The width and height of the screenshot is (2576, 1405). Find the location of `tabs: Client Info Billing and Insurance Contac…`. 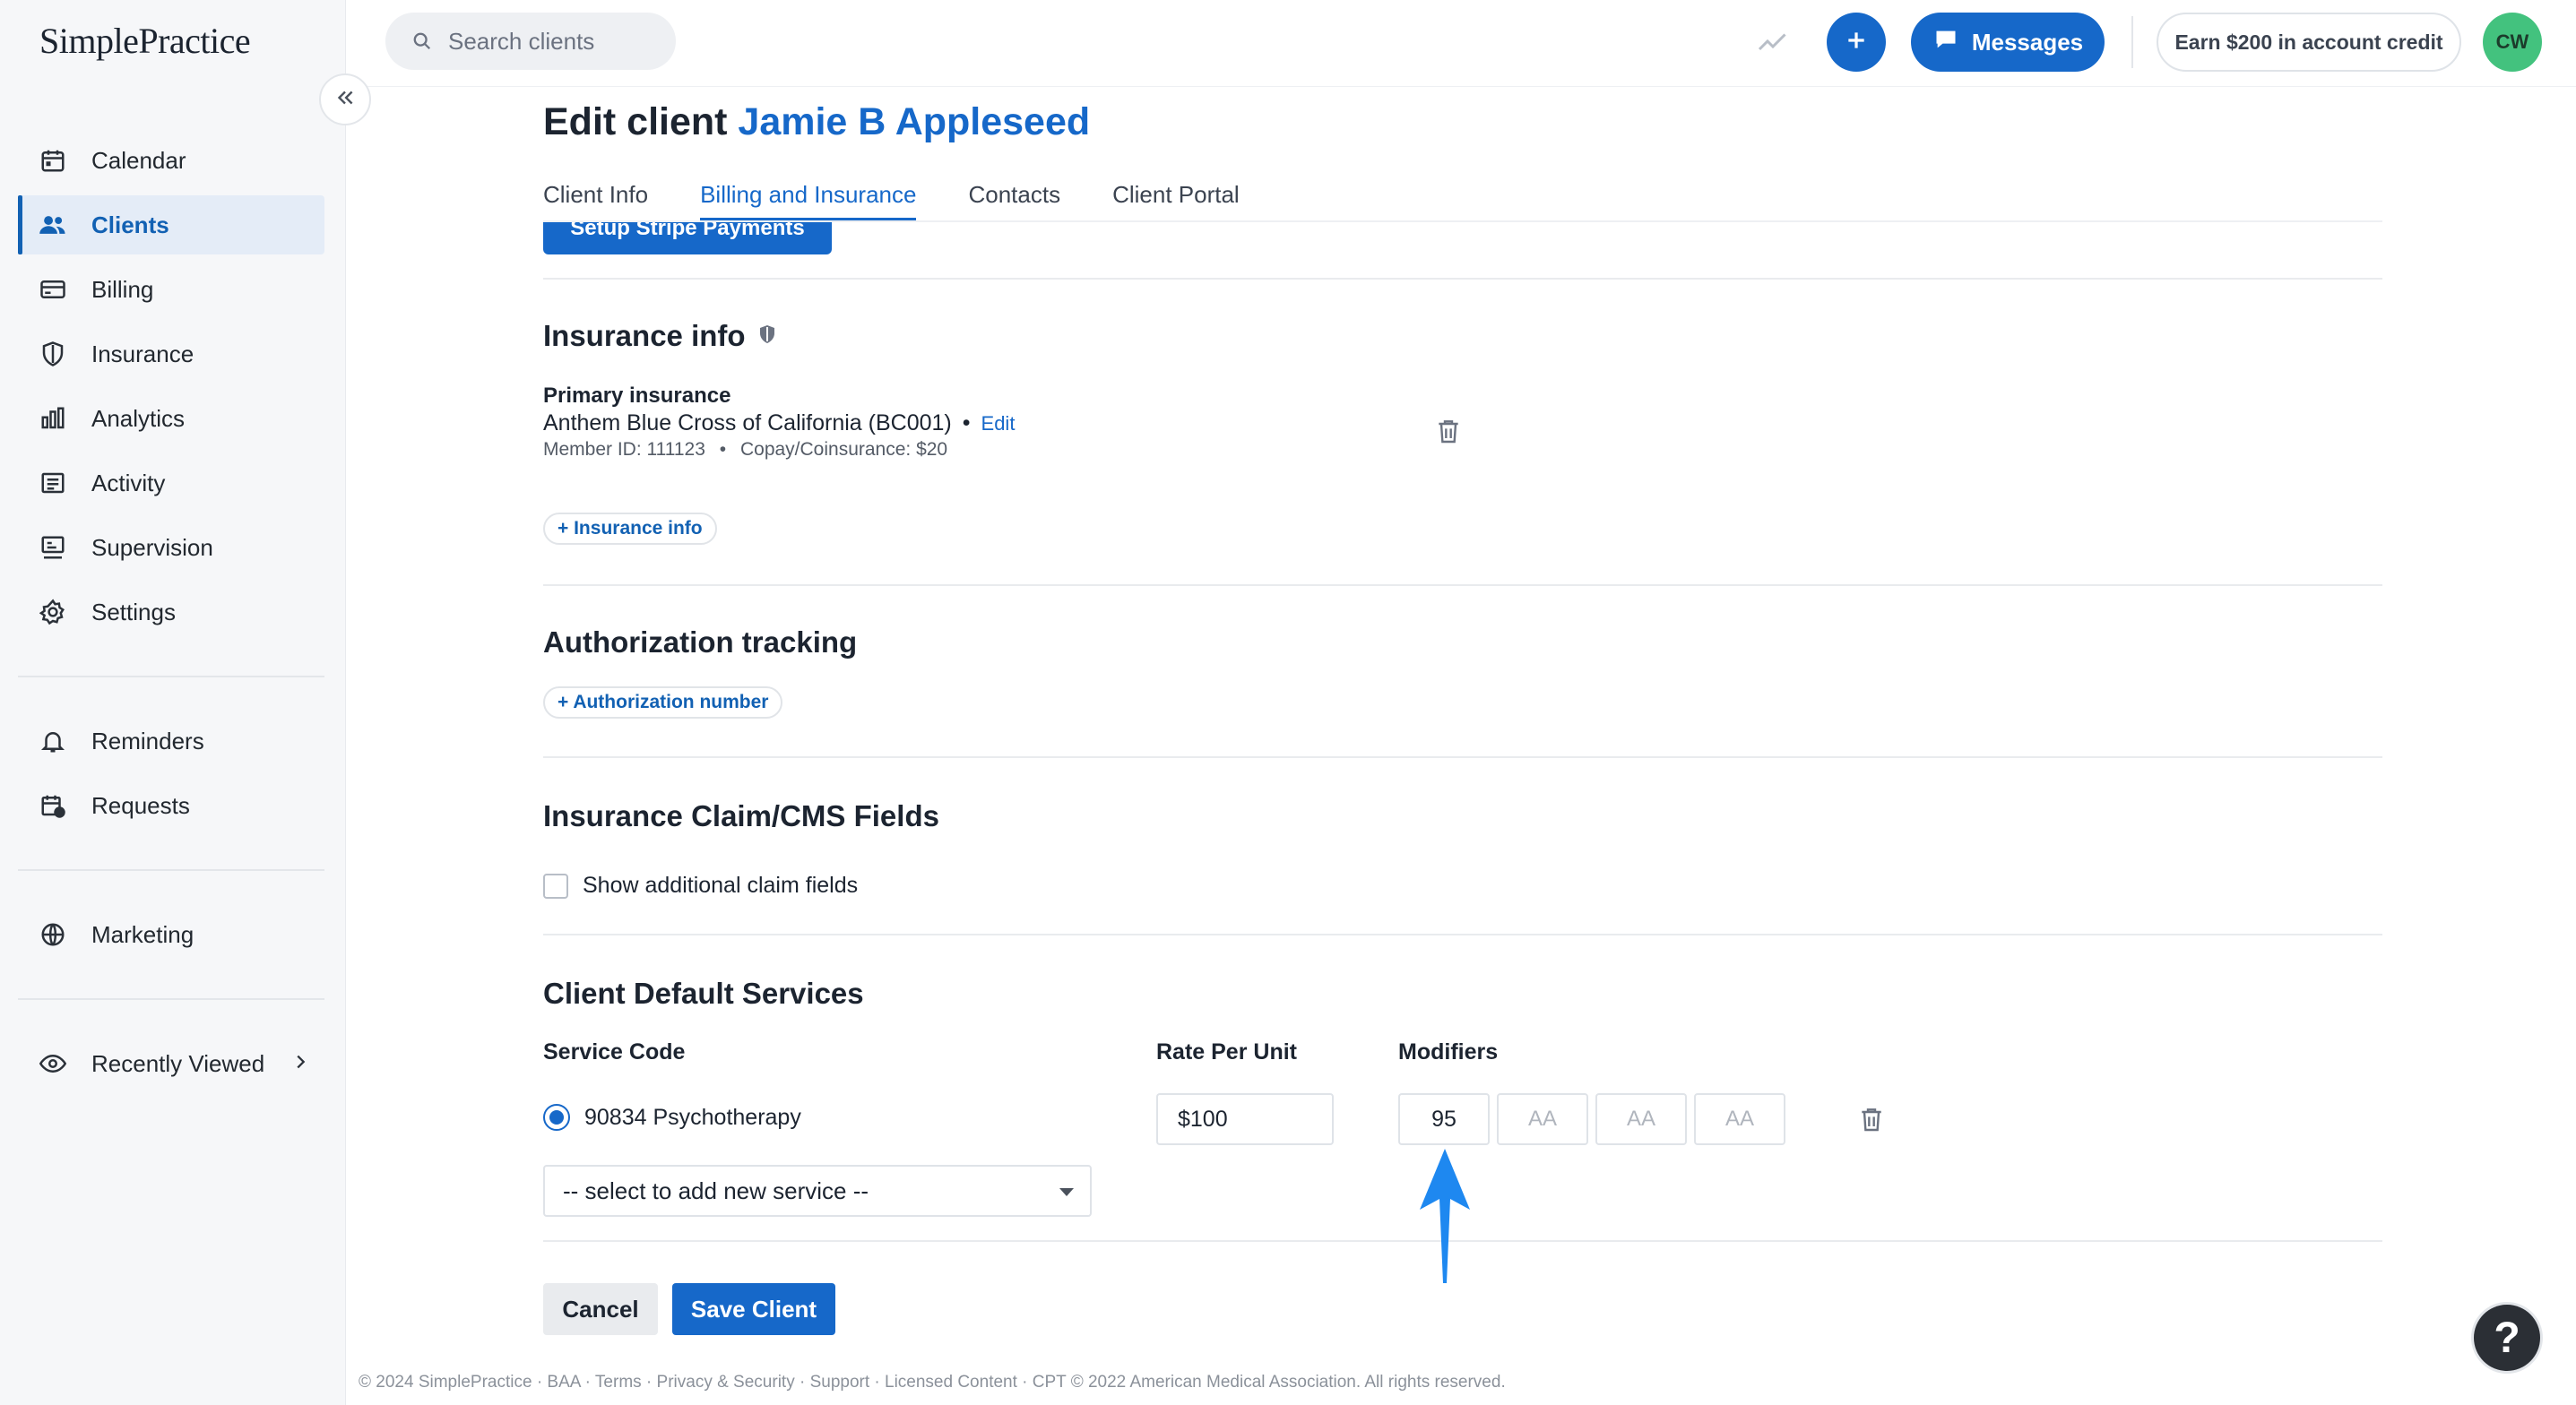

tabs: Client Info Billing and Insurance Contac… is located at coordinates (891, 198).